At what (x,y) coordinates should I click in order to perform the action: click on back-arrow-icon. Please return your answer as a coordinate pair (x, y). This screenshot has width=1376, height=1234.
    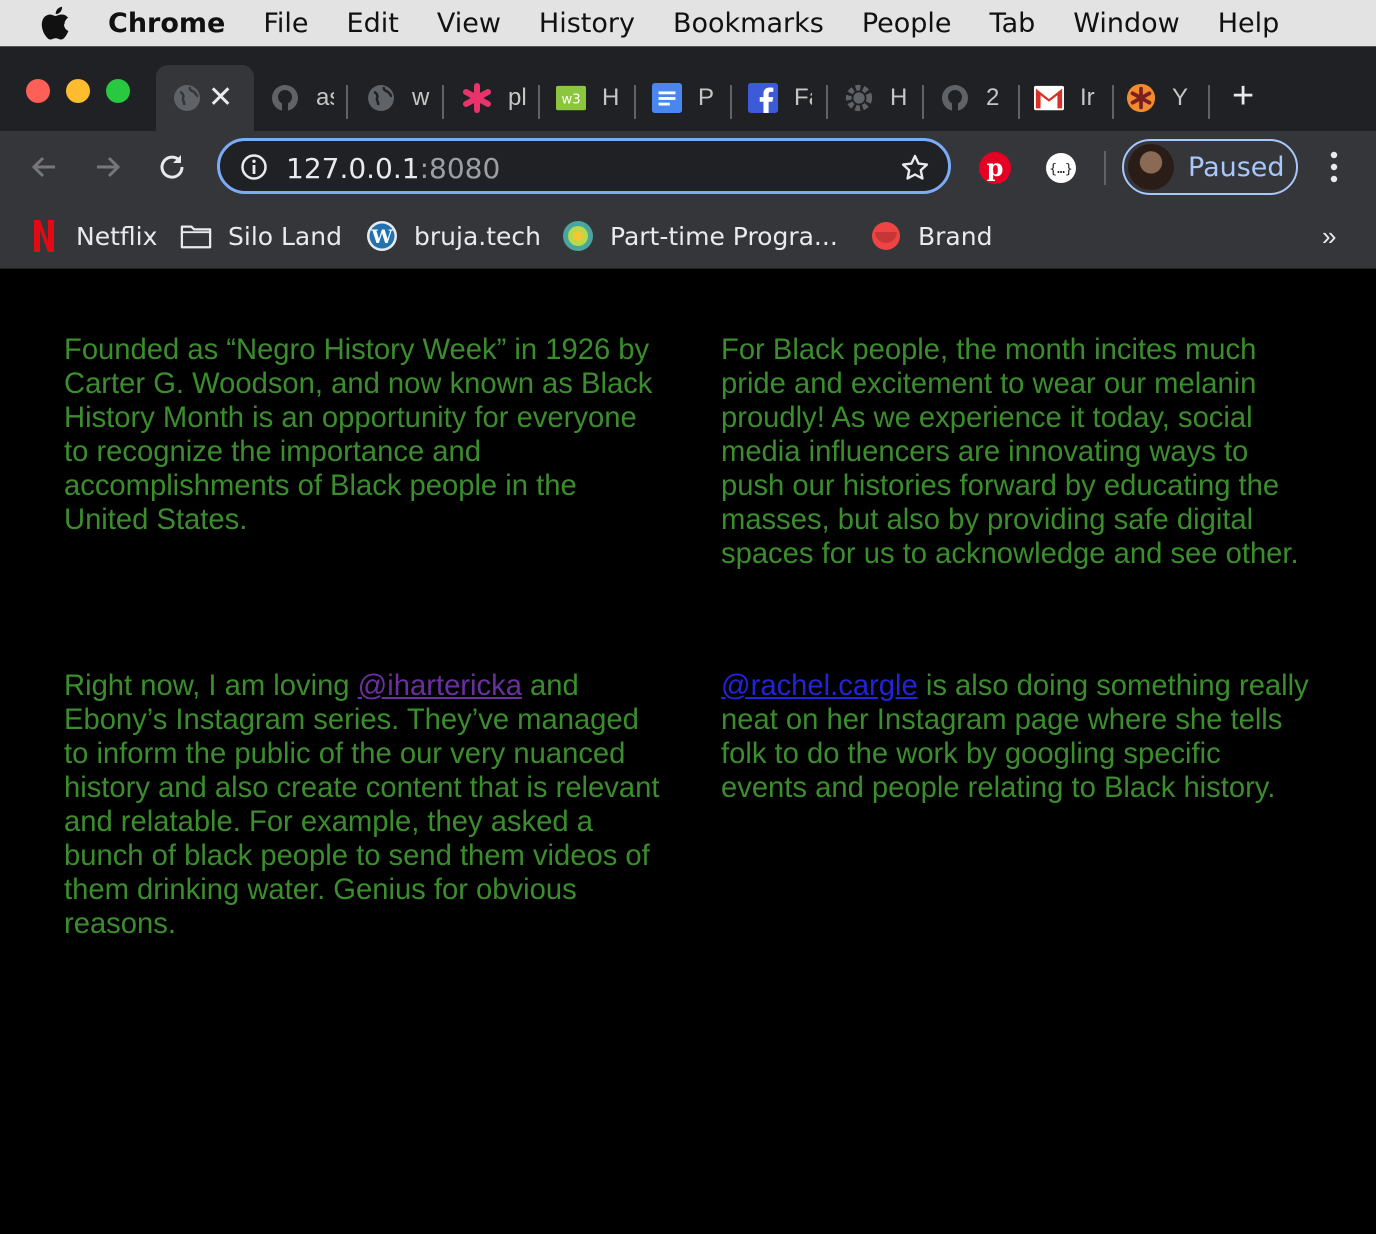
    Looking at the image, I should click on (44, 167).